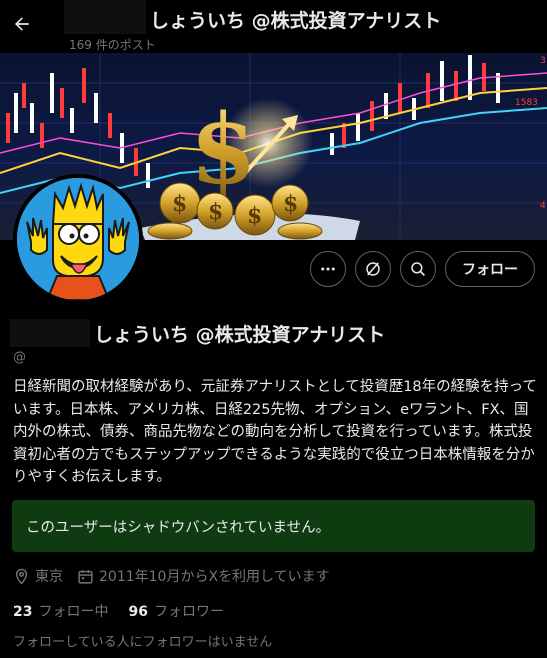 The width and height of the screenshot is (547, 658). I want to click on calendar-icon, so click(85, 576).